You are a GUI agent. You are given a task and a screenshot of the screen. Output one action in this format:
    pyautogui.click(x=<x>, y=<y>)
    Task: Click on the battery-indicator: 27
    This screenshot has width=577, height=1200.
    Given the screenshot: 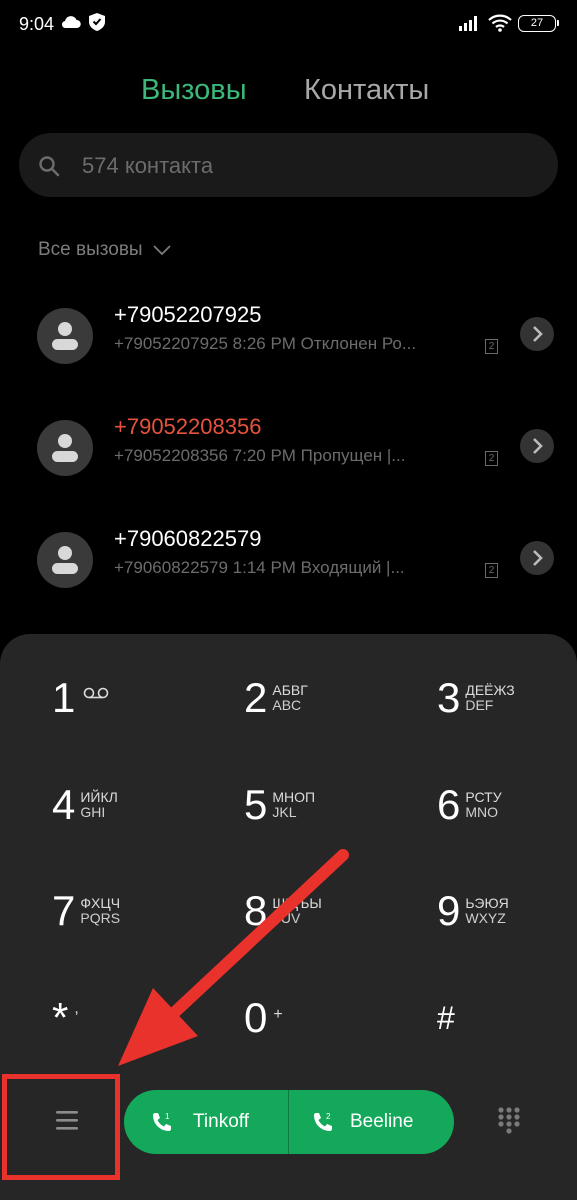 What is the action you would take?
    pyautogui.click(x=538, y=23)
    